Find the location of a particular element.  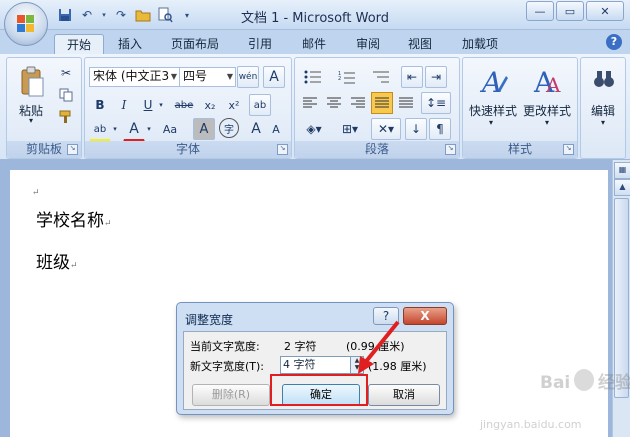

shading-icon: ◈▾ is located at coordinates (314, 129).